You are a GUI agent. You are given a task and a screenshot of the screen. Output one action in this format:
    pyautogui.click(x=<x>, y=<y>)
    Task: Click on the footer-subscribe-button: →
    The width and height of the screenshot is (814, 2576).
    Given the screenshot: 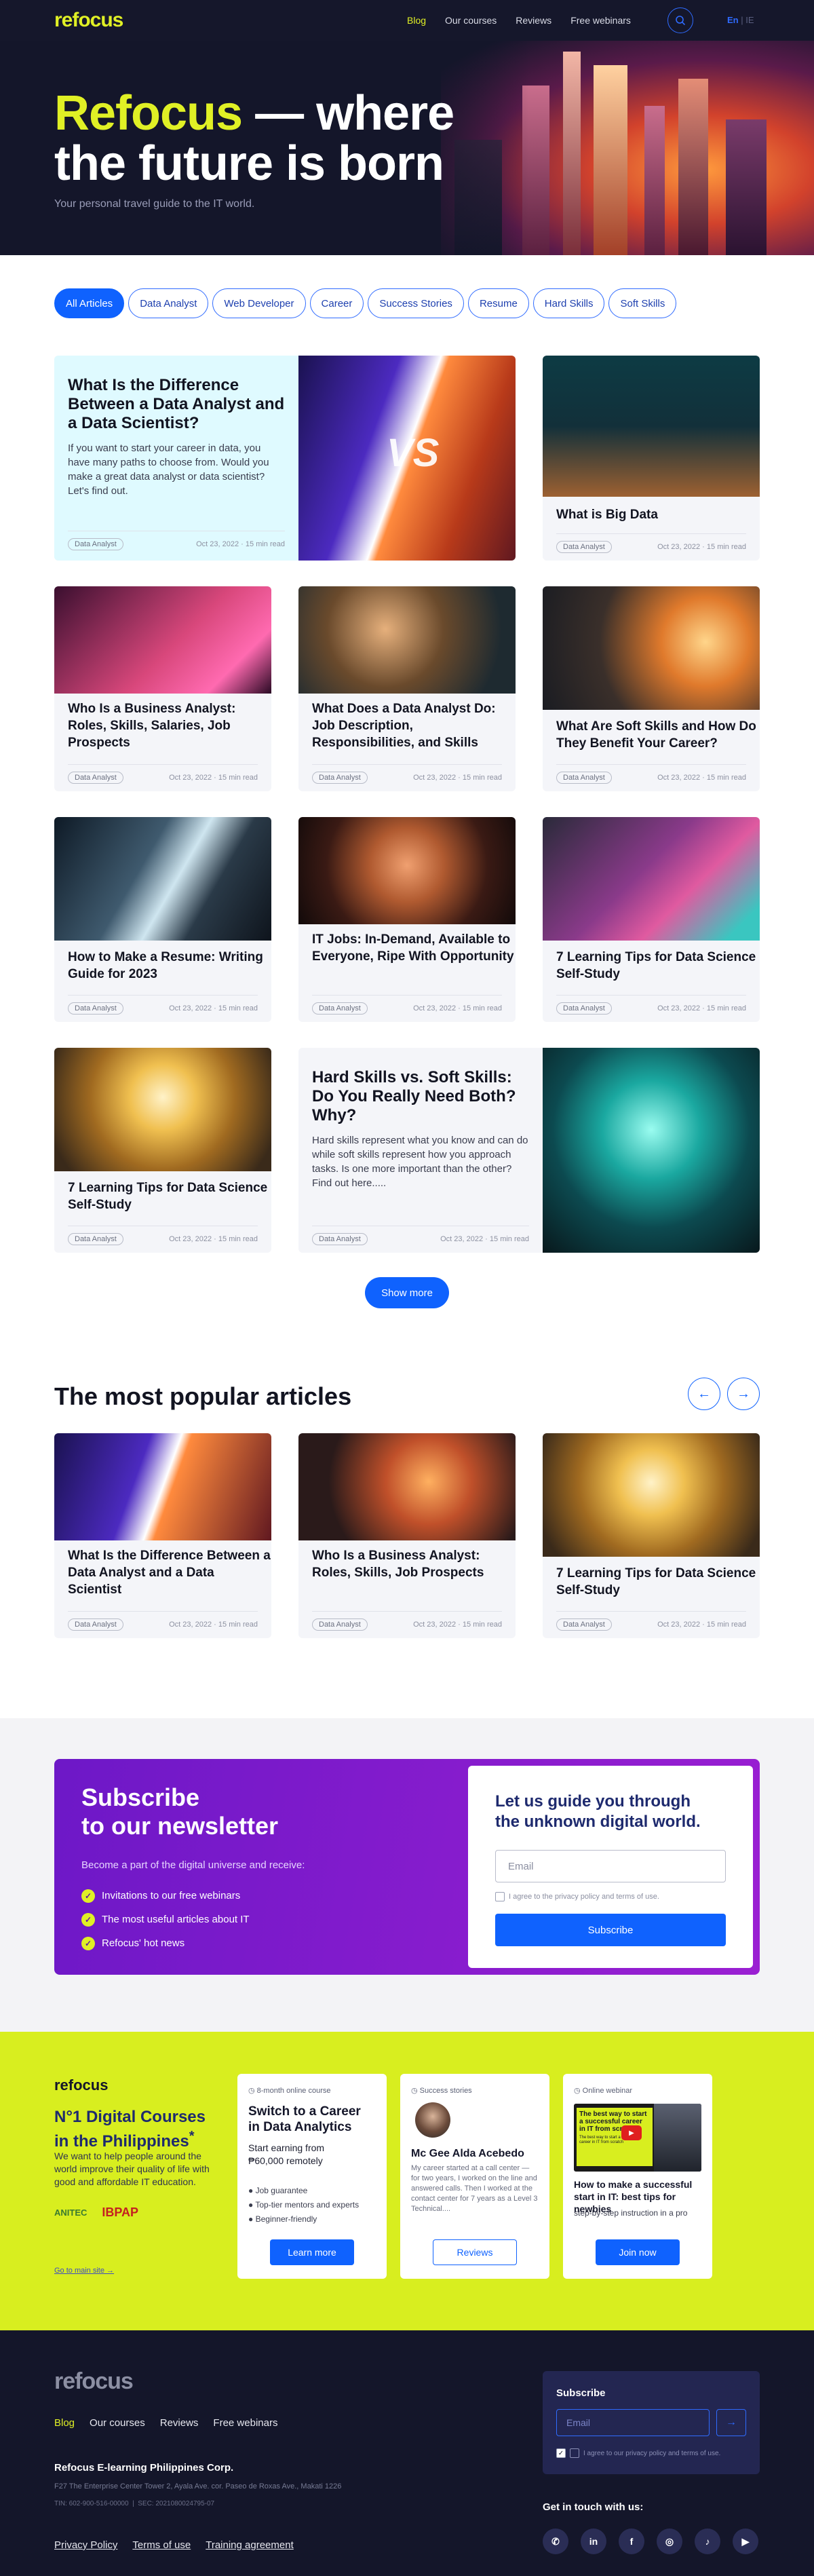 What is the action you would take?
    pyautogui.click(x=731, y=2422)
    